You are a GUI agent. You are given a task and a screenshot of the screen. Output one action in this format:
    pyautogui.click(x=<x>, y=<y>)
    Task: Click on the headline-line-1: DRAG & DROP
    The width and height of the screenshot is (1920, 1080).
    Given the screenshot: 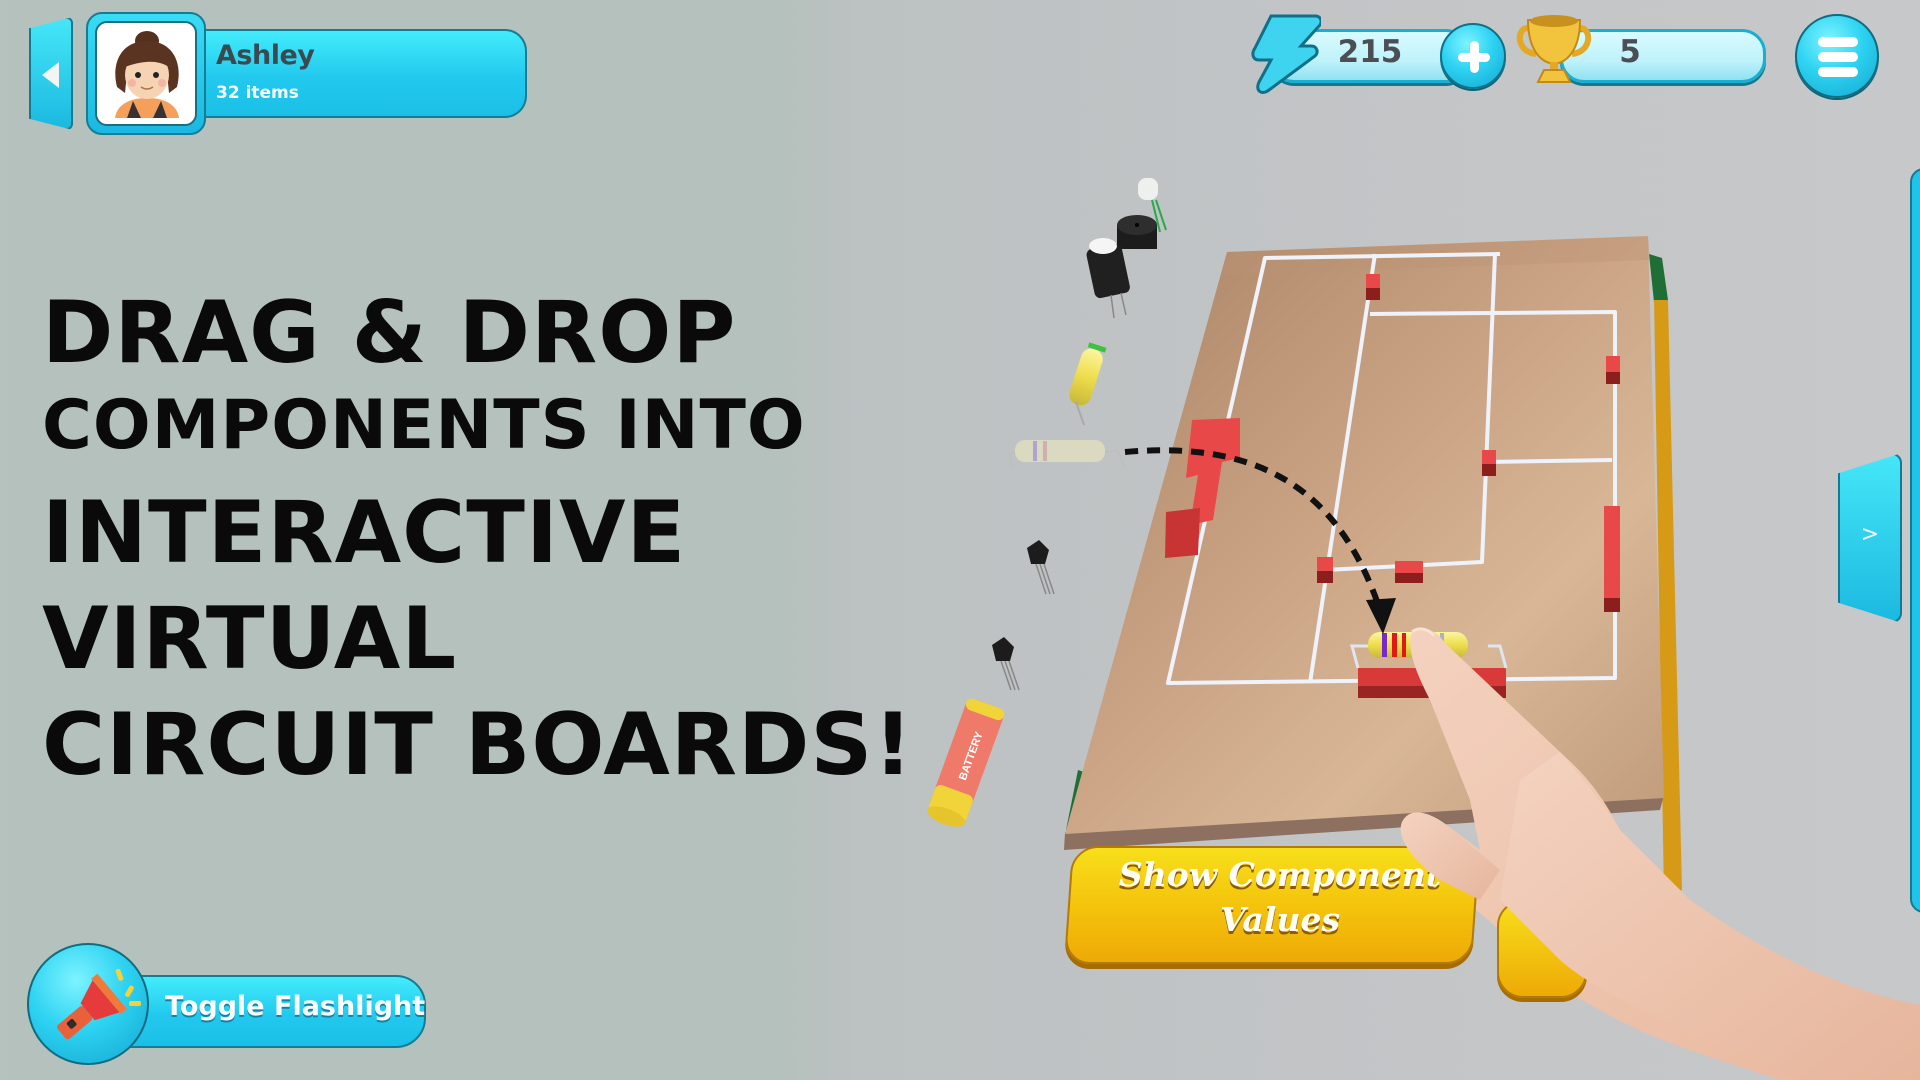 What is the action you would take?
    pyautogui.click(x=389, y=333)
    